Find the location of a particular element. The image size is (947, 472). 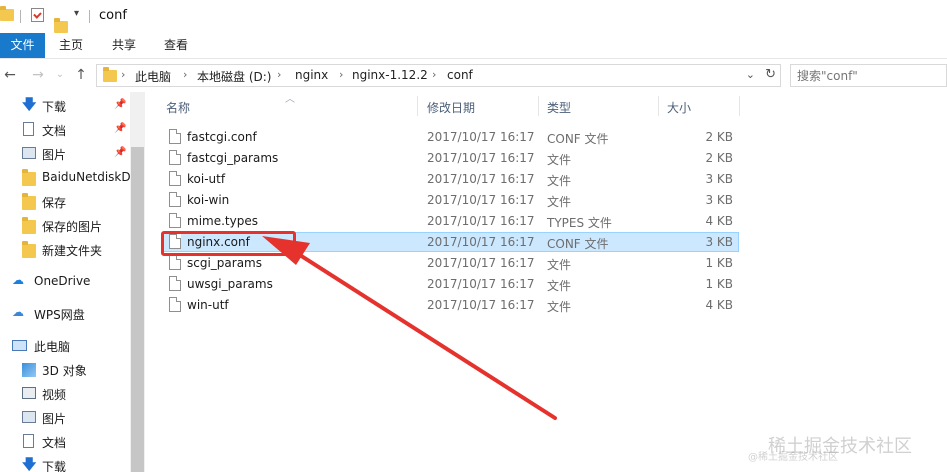

breadcrumb-nginx: nginx is located at coordinates (311, 75).